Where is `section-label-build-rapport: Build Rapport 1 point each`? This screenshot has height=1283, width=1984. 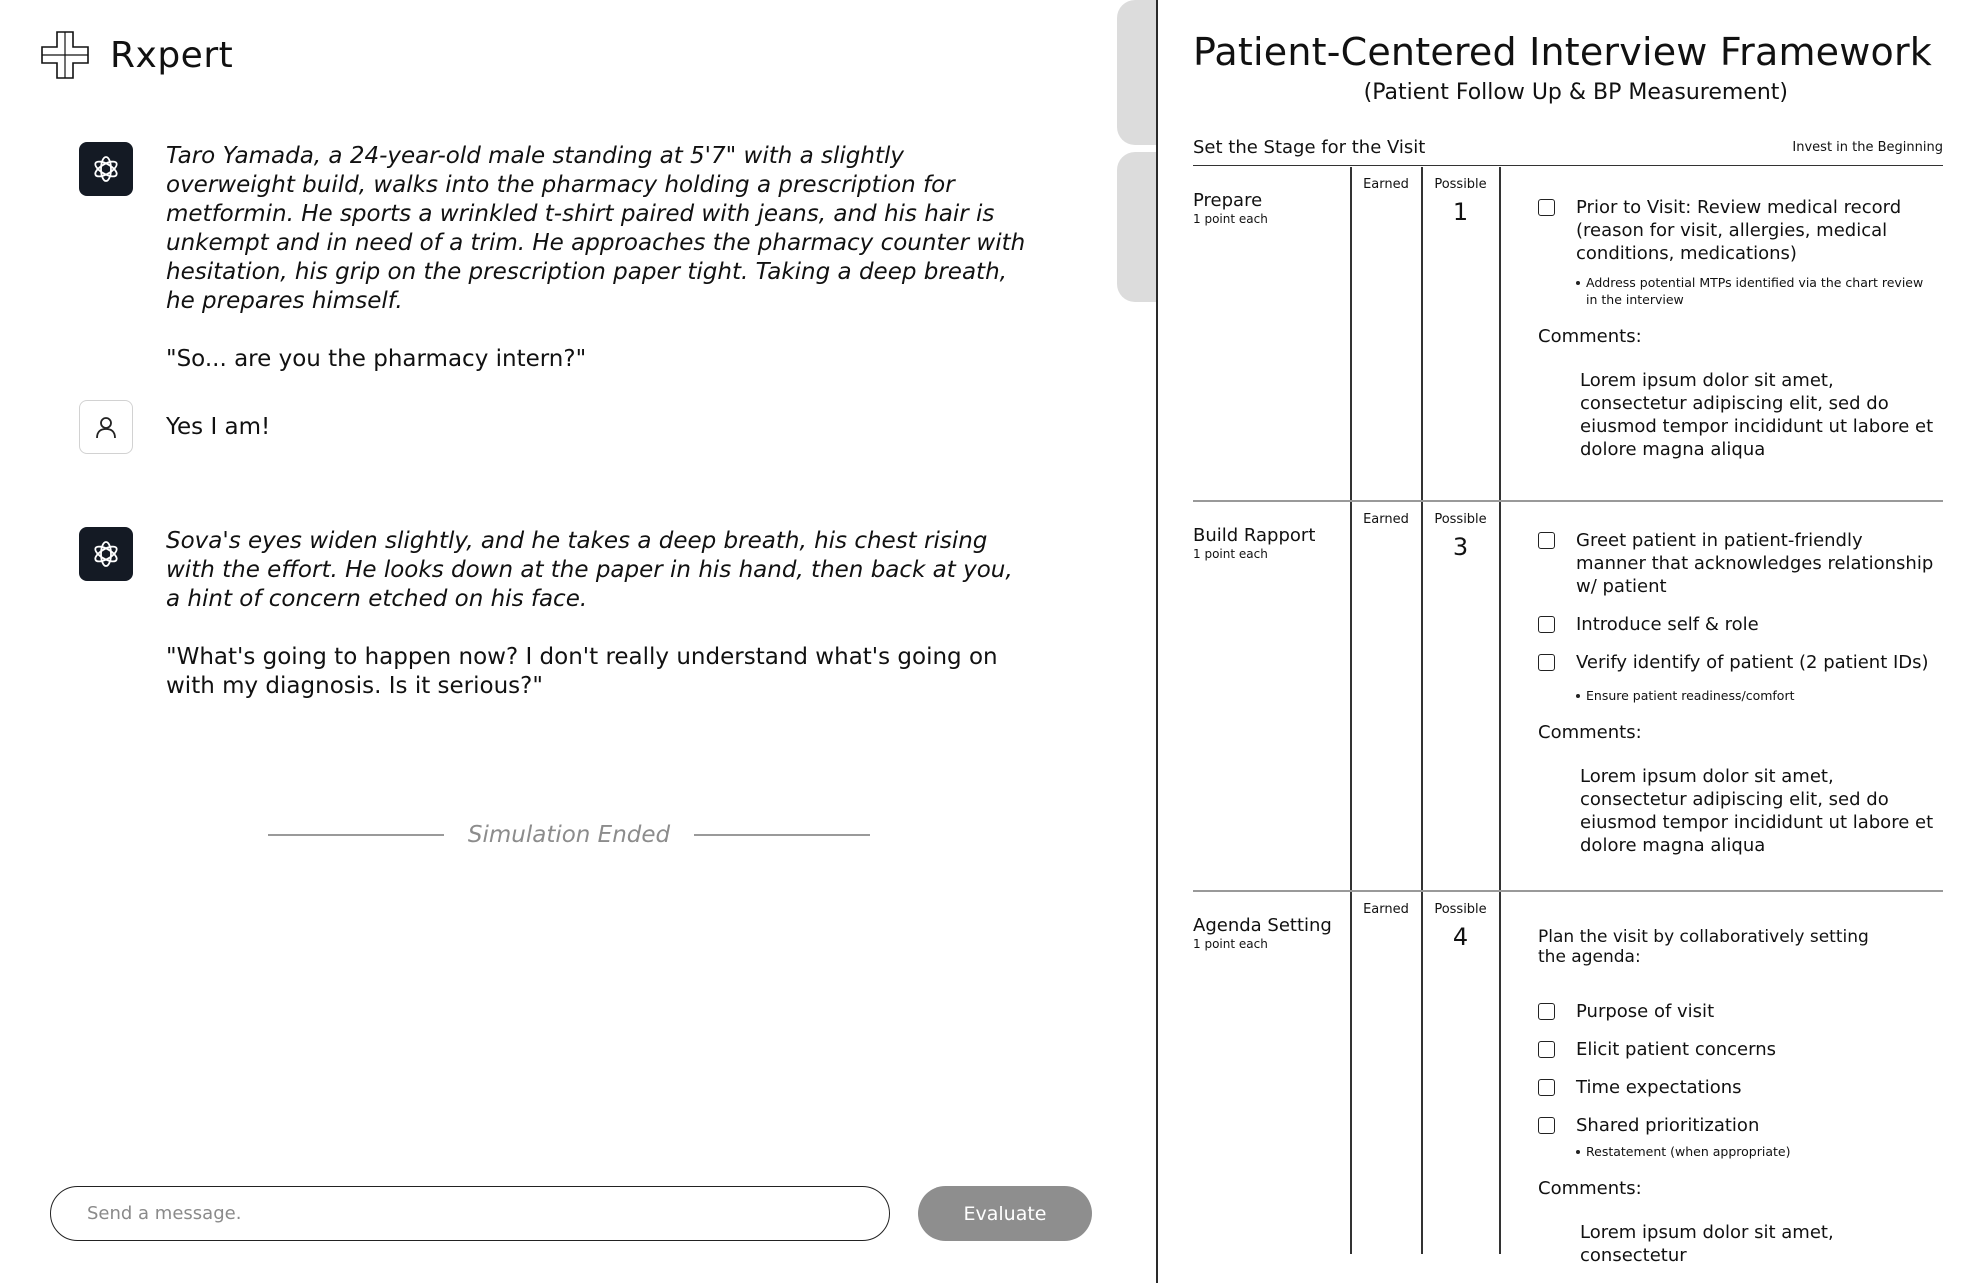 section-label-build-rapport: Build Rapport 1 point each is located at coordinates (1254, 543).